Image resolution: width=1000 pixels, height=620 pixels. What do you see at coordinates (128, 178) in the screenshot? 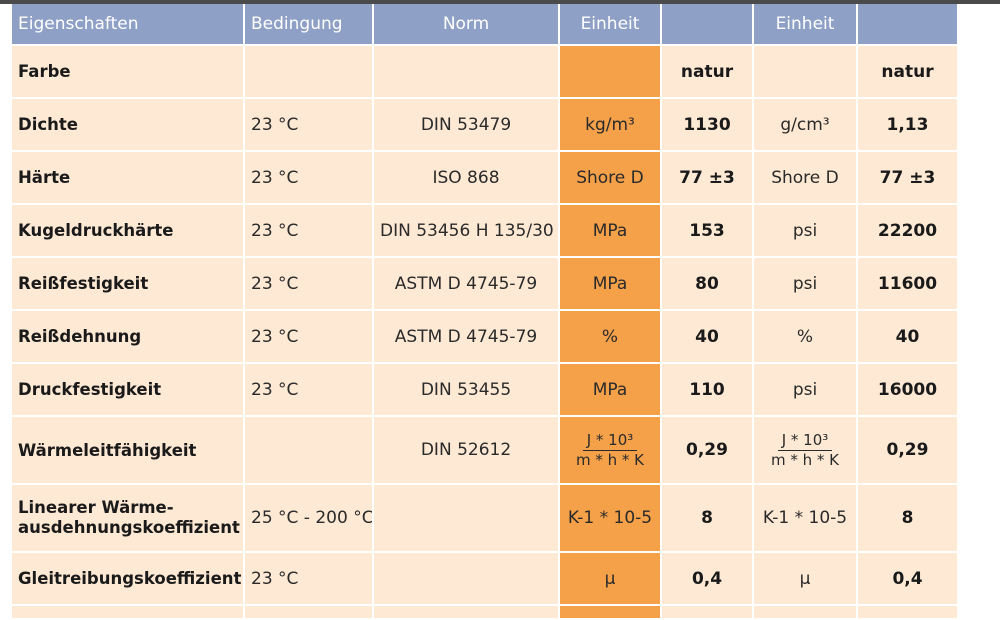
I see `property-name: Härte` at bounding box center [128, 178].